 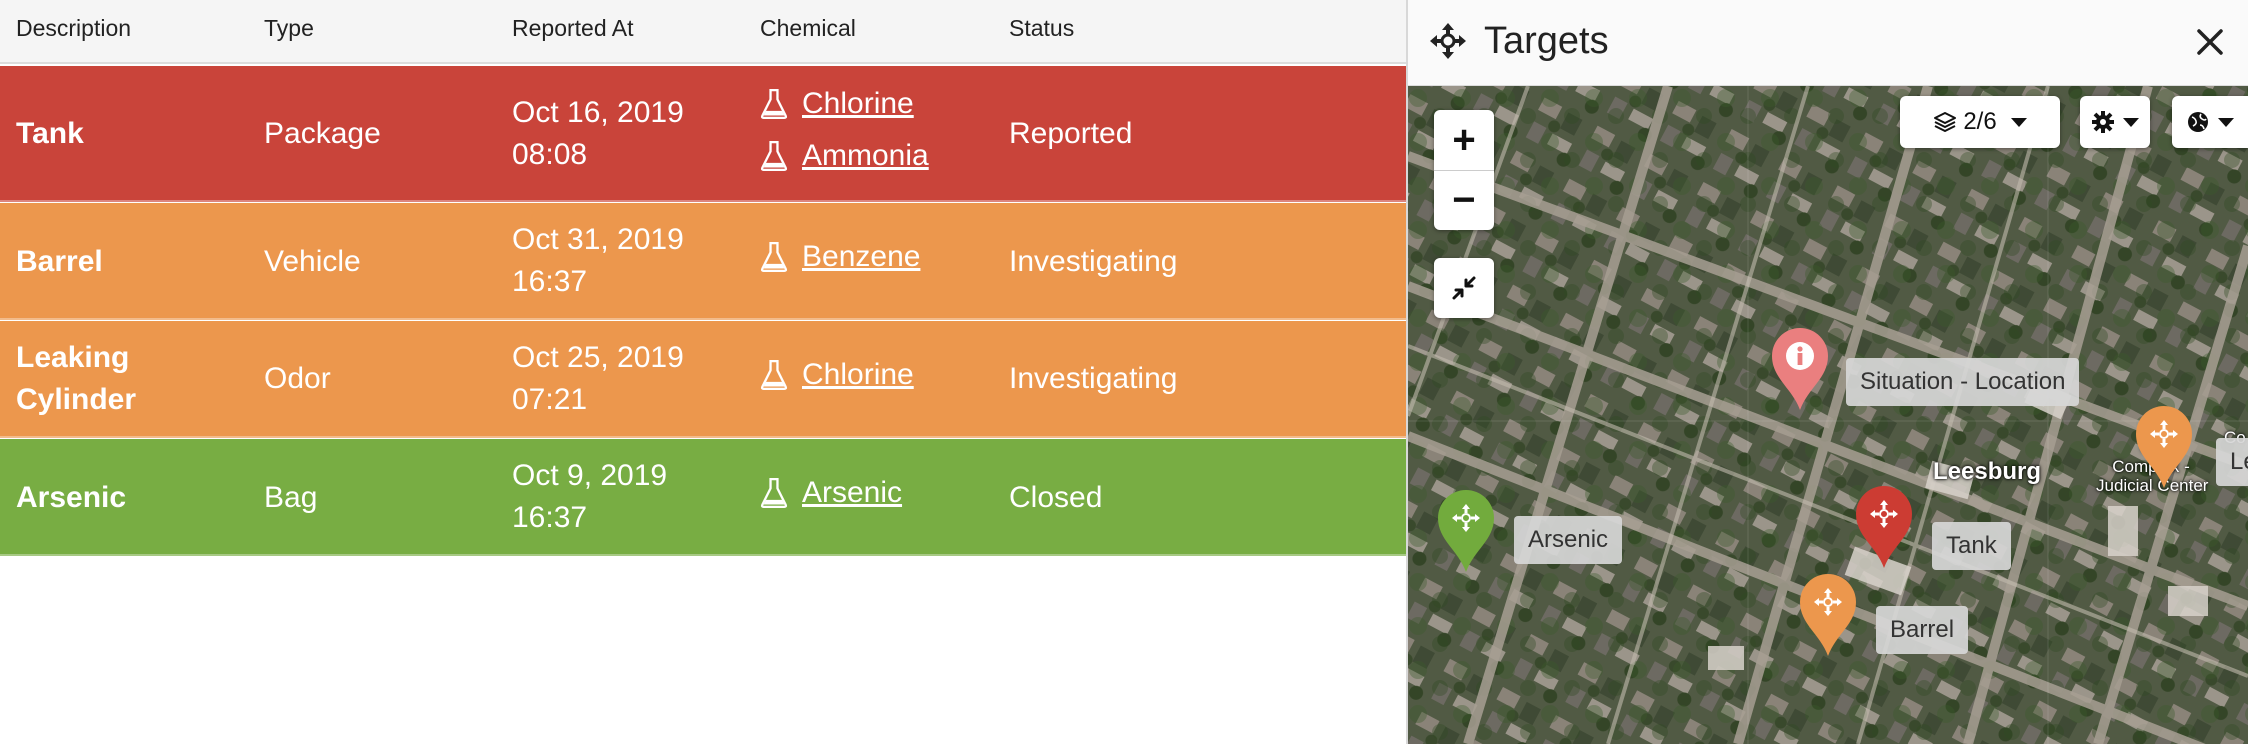 What do you see at coordinates (612, 497) in the screenshot?
I see `row-reported-at: Oct 9, 2019 16:37` at bounding box center [612, 497].